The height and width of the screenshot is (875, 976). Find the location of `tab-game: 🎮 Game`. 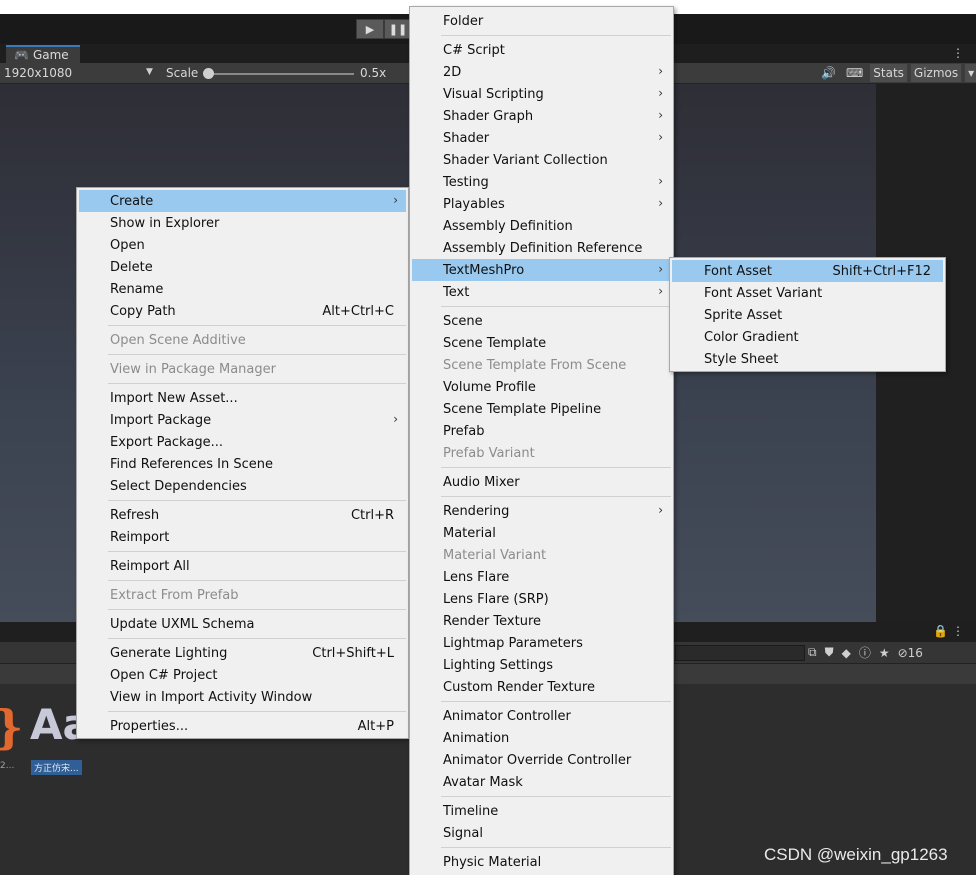

tab-game: 🎮 Game is located at coordinates (43, 54).